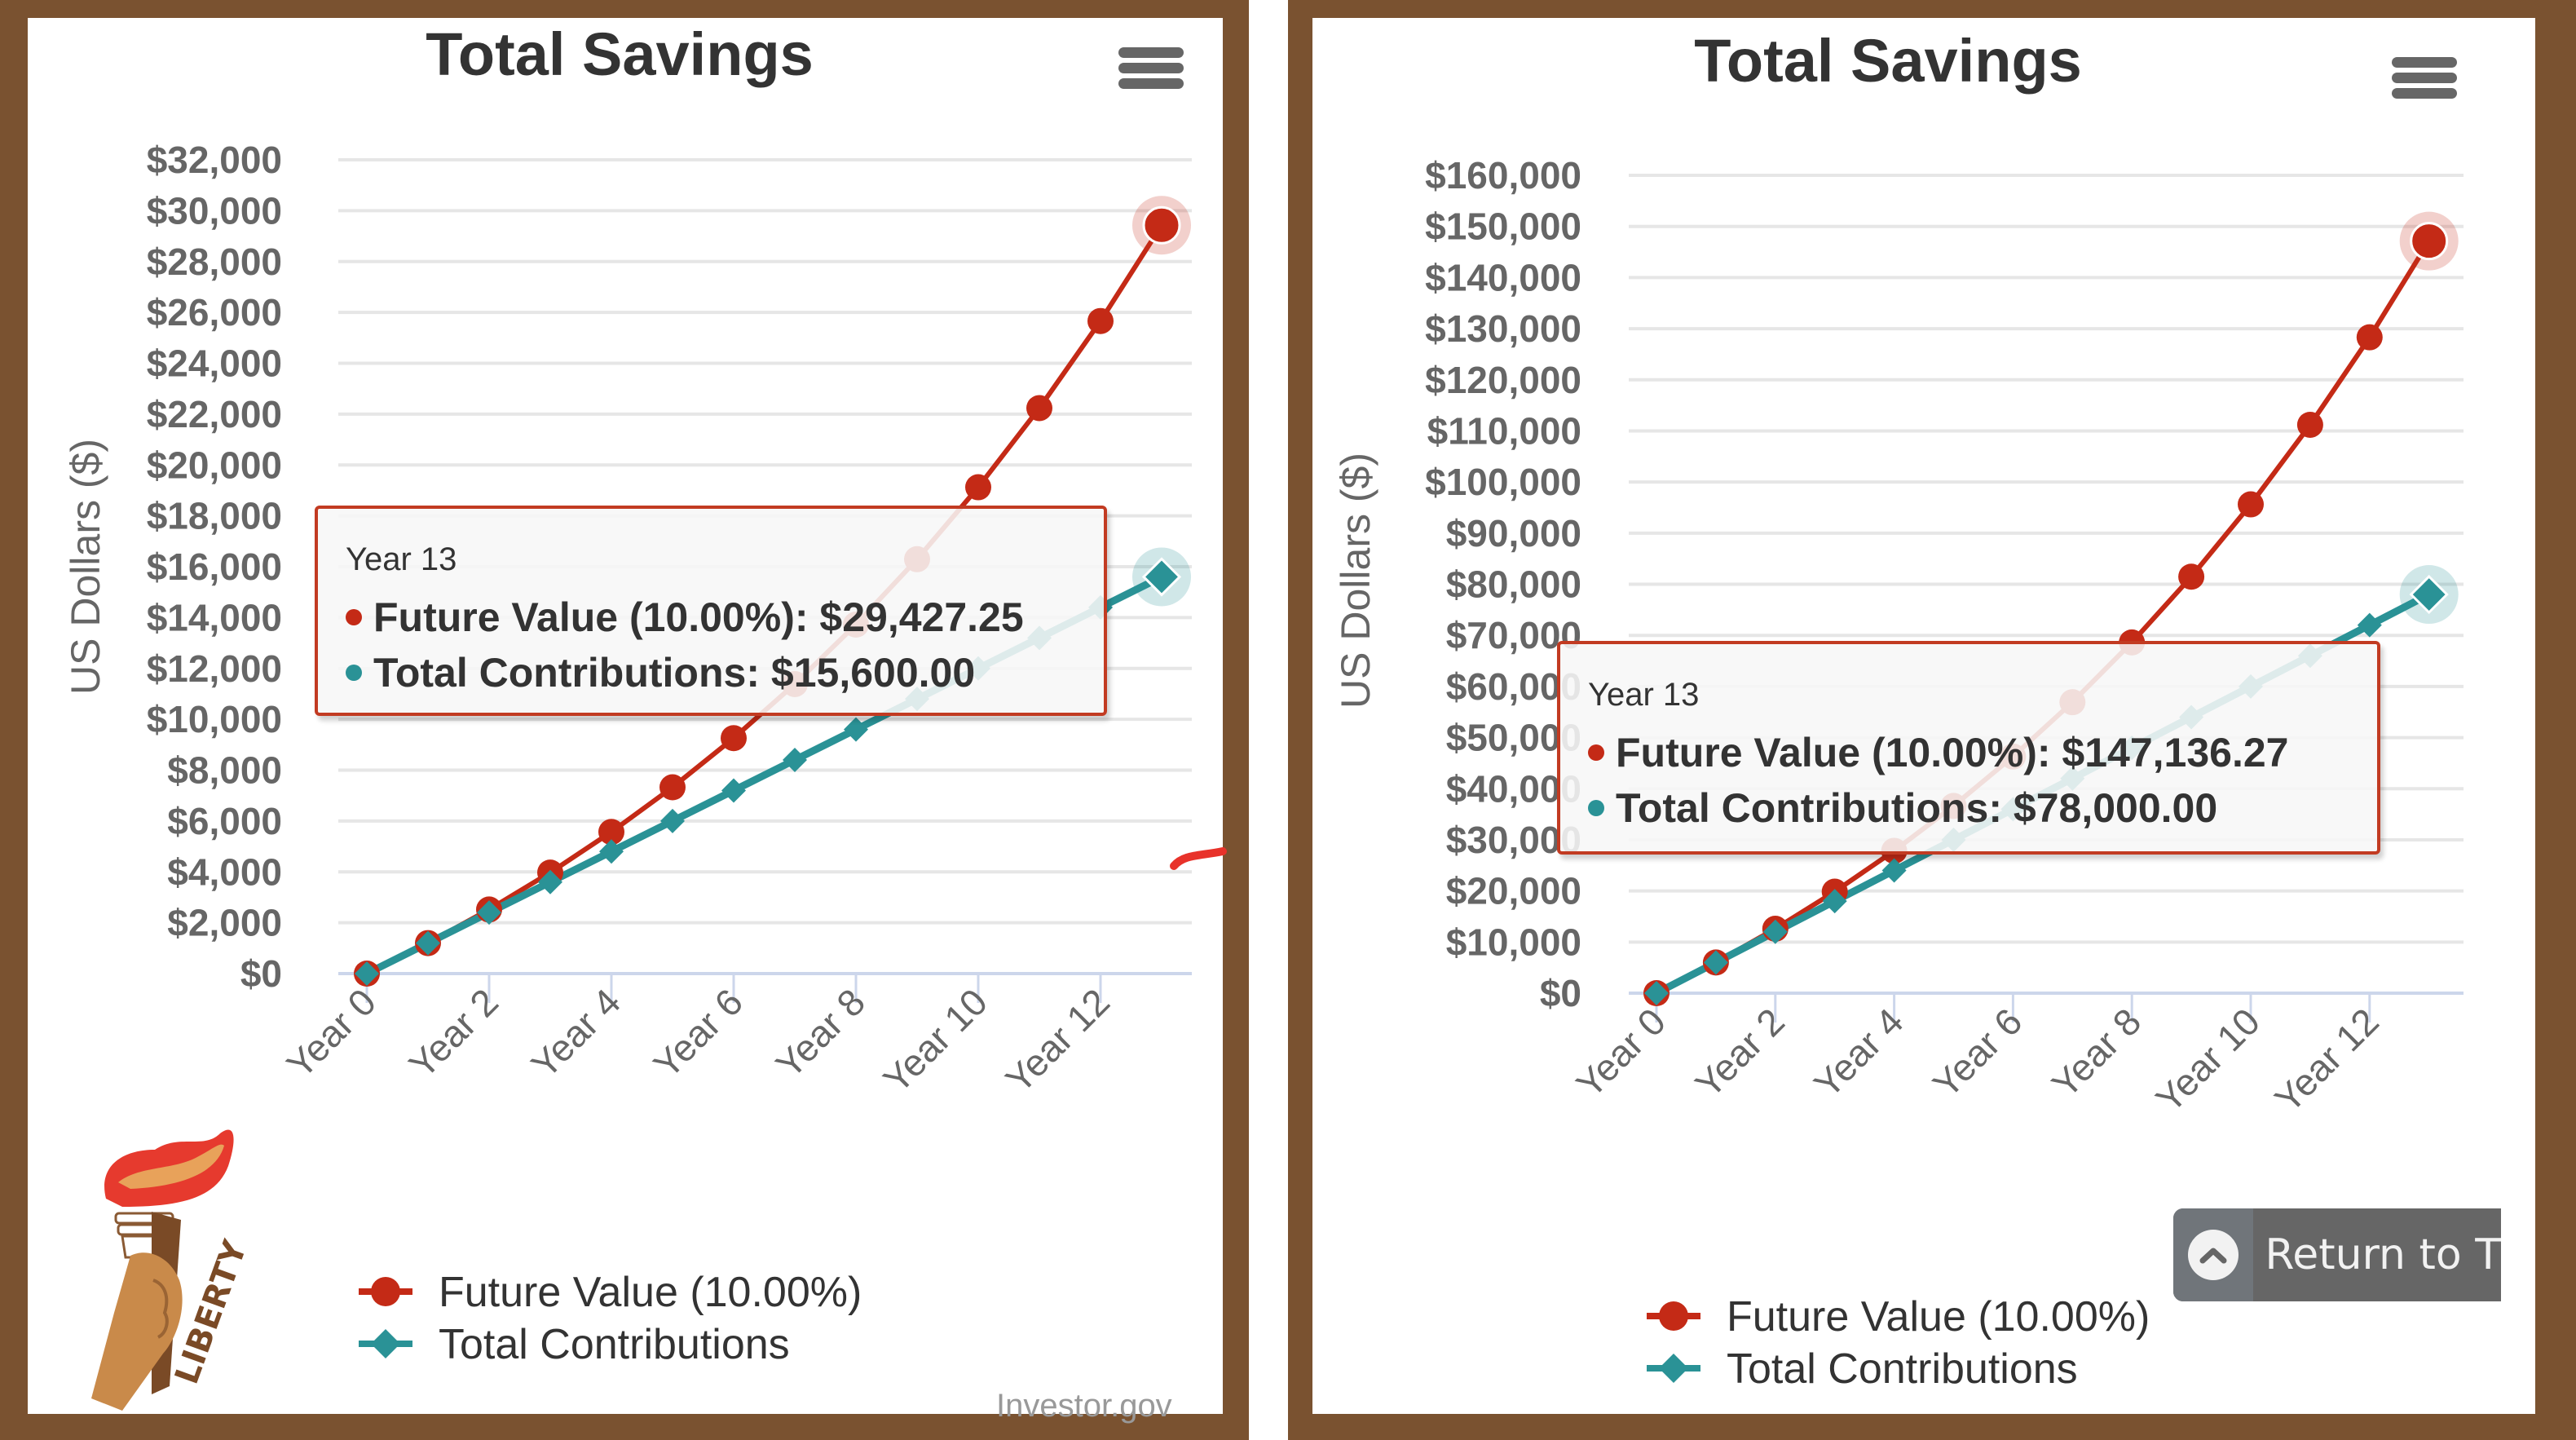 This screenshot has height=1440, width=2576. I want to click on tooltip-row-contributions: Total Contributions: $78,000.00, so click(1982, 808).